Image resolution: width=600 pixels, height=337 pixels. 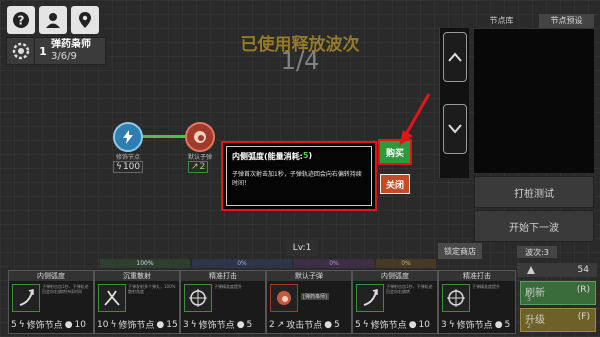 I want to click on refresh-button: 刷新 (R) 3, so click(x=558, y=293).